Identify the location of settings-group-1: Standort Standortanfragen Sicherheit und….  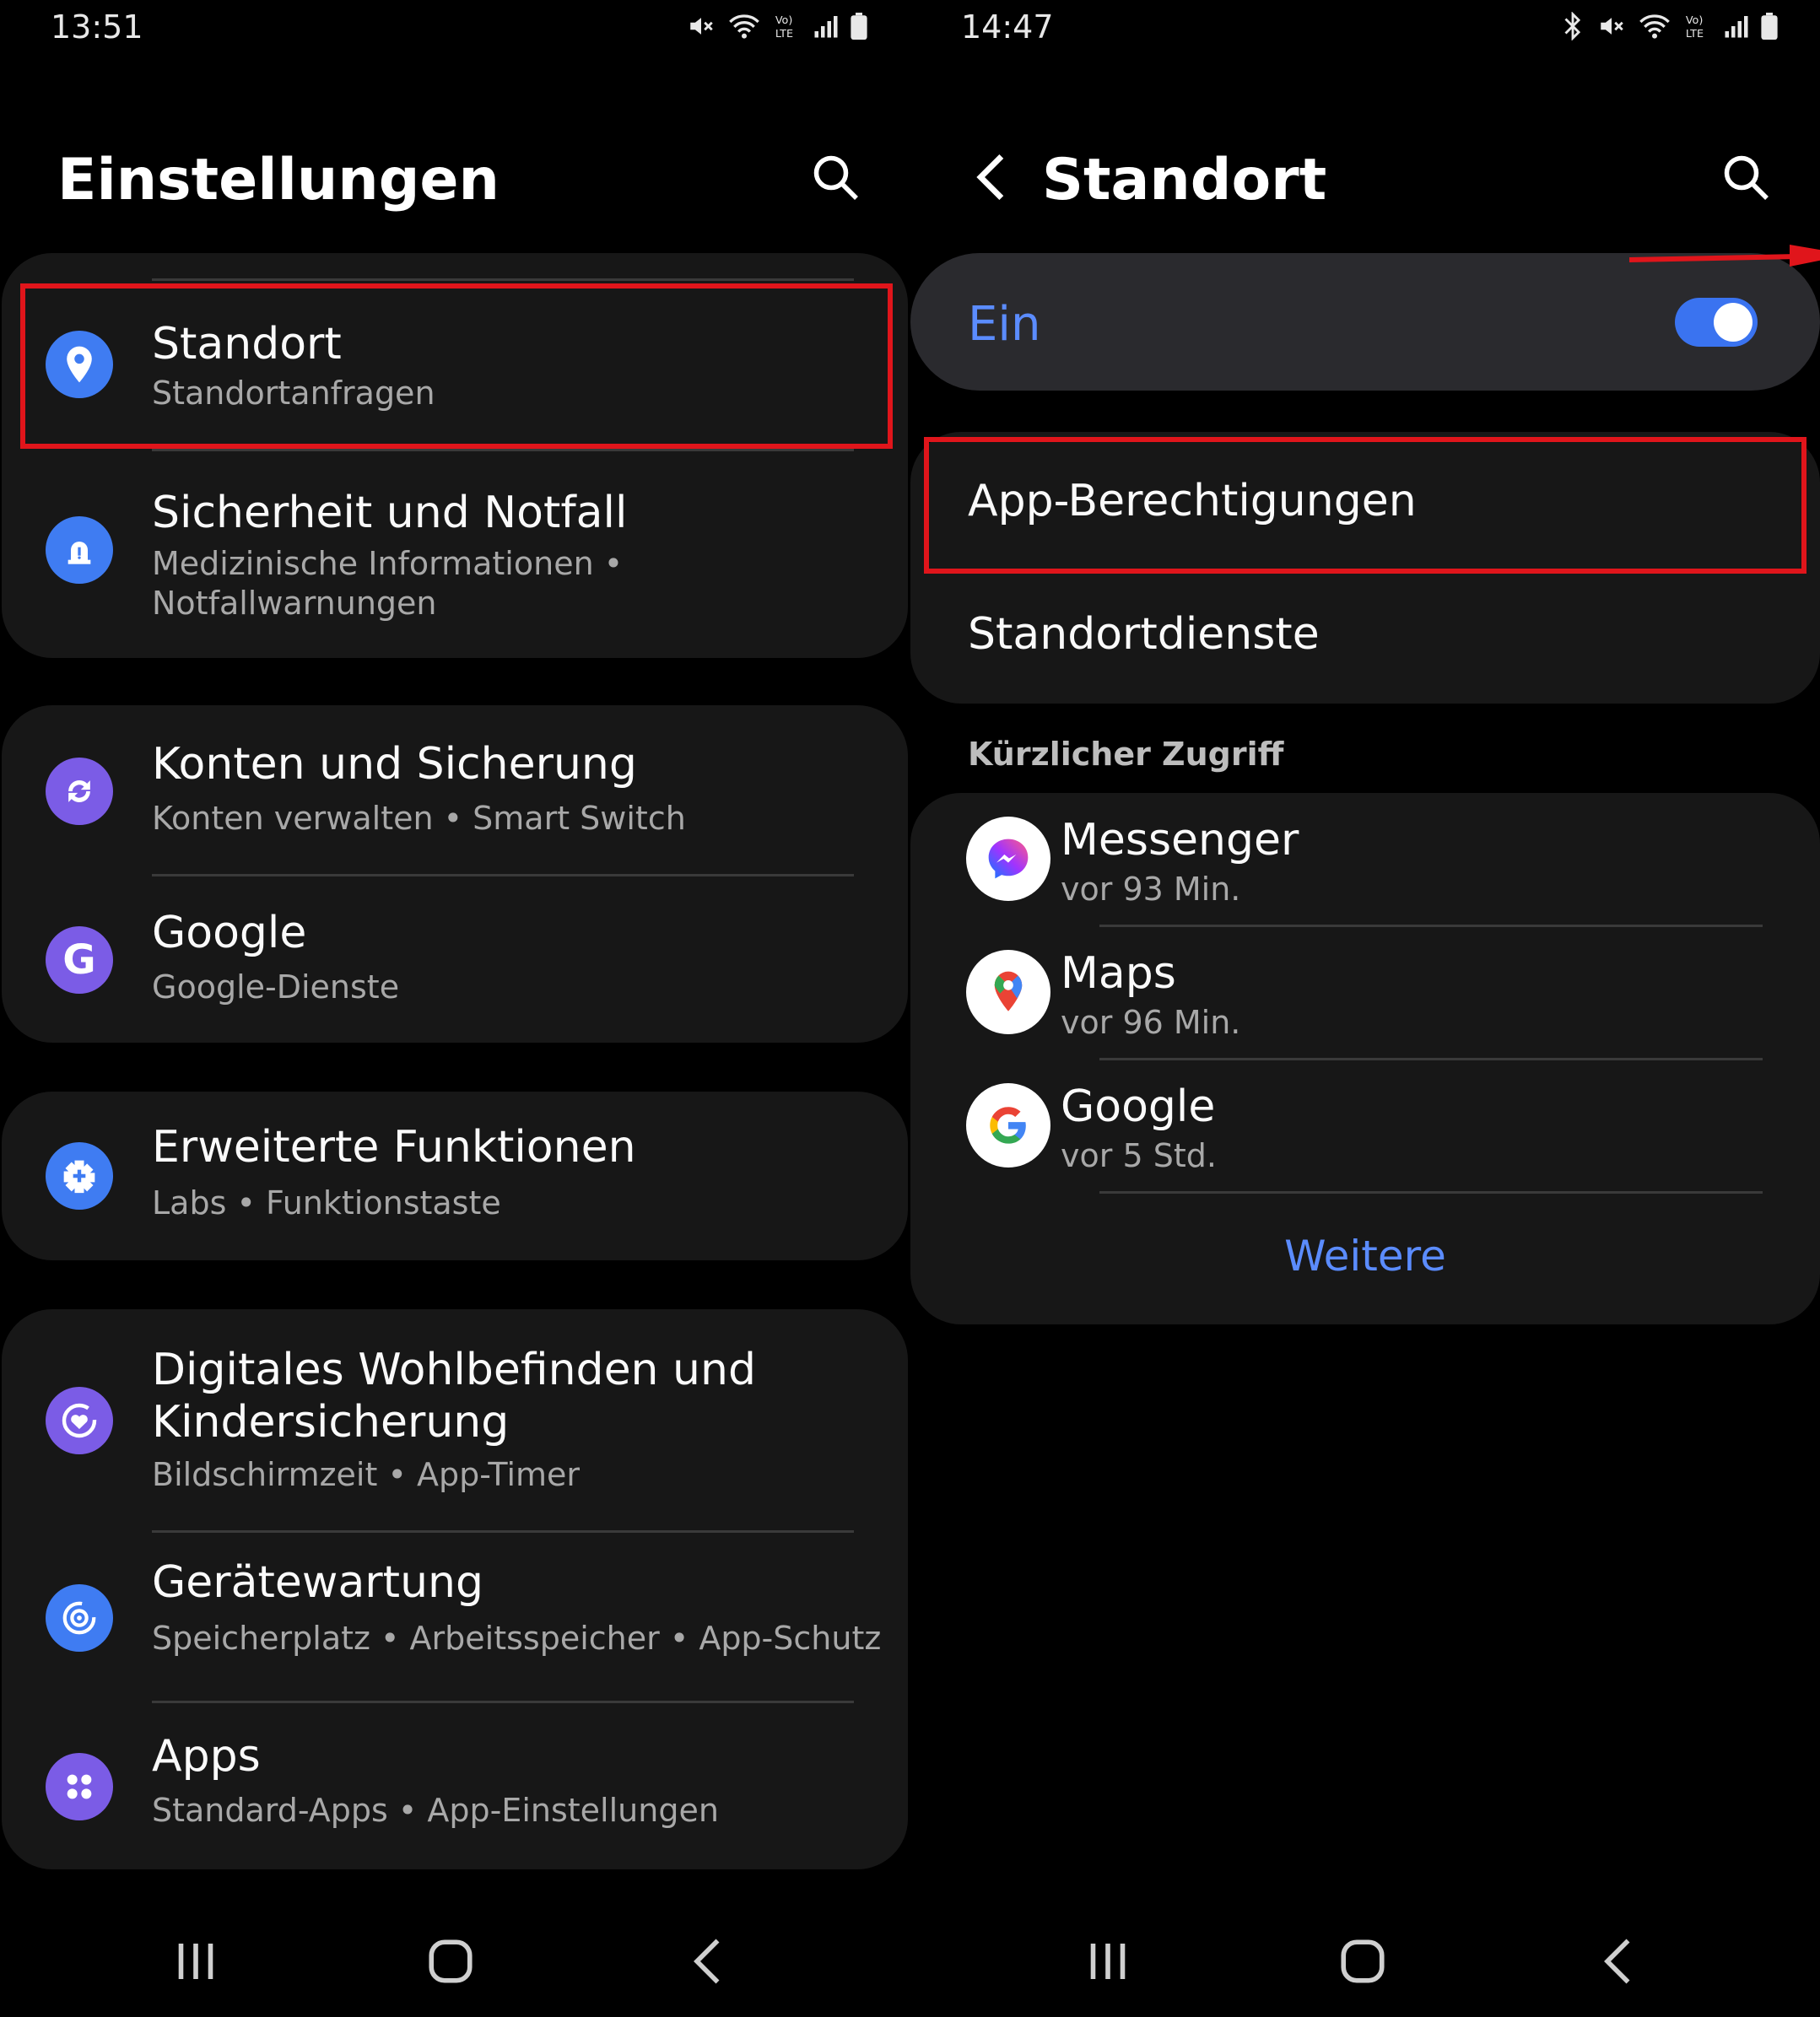
(455, 456).